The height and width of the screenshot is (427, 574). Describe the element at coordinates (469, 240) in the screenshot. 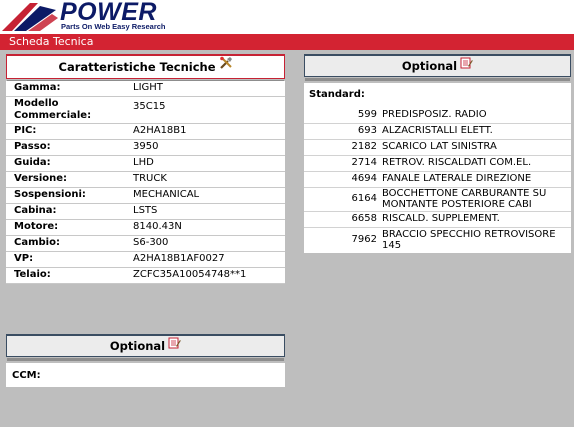

I see `option-desc: BRACCIO SPECCHIO RETROVISORE 145` at that location.